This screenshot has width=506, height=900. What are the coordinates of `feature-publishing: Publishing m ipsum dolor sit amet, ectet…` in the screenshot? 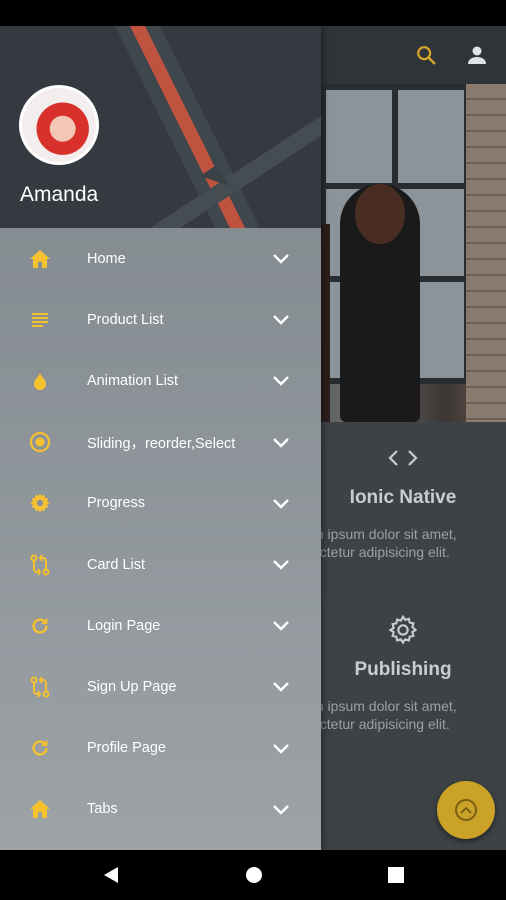 It's located at (403, 673).